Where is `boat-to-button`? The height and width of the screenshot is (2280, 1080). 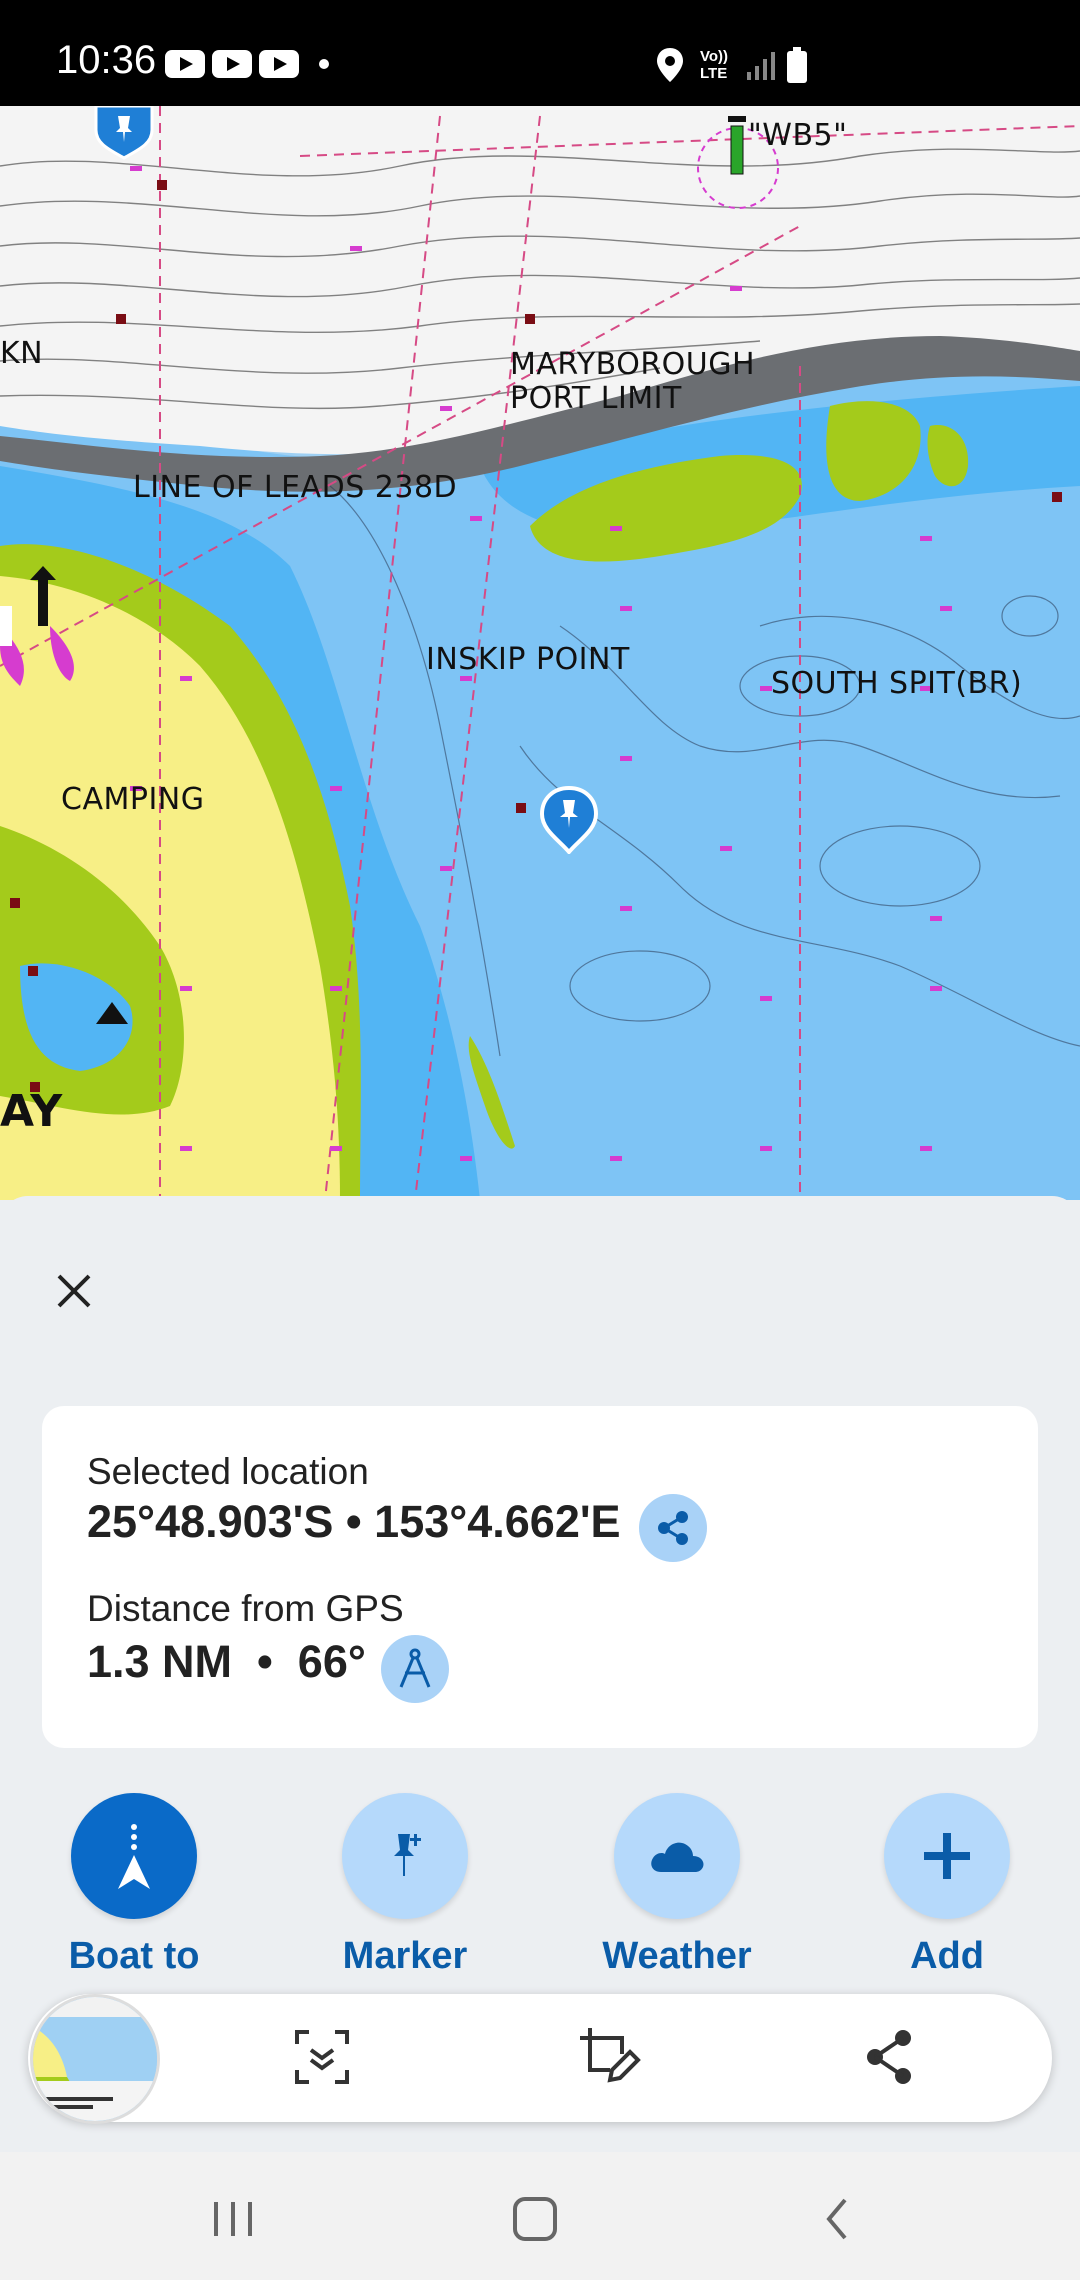 boat-to-button is located at coordinates (134, 1856).